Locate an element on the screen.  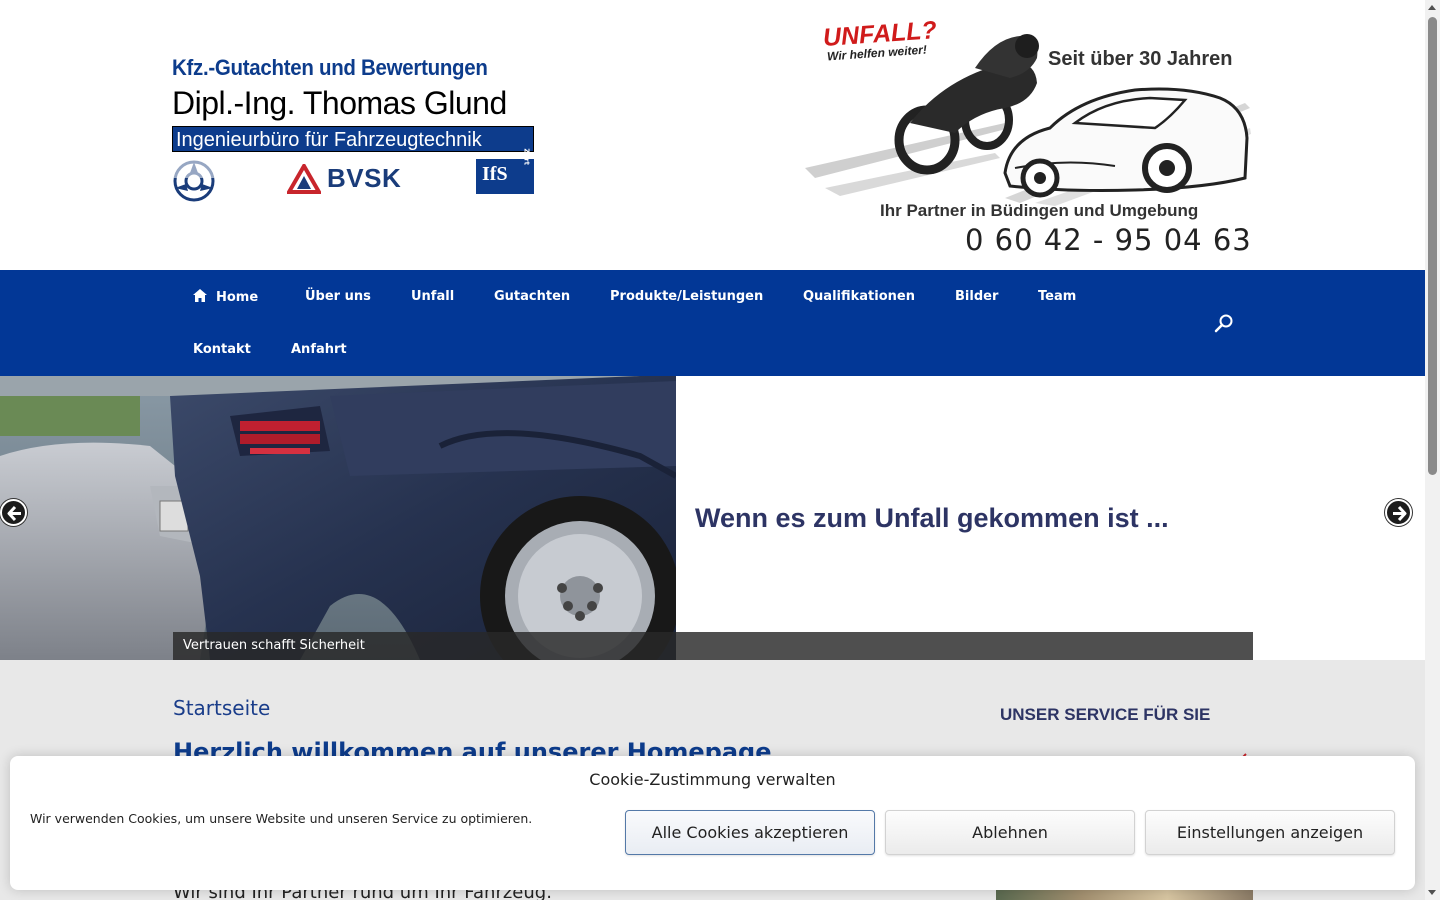
arrow-left-icon is located at coordinates (14, 513).